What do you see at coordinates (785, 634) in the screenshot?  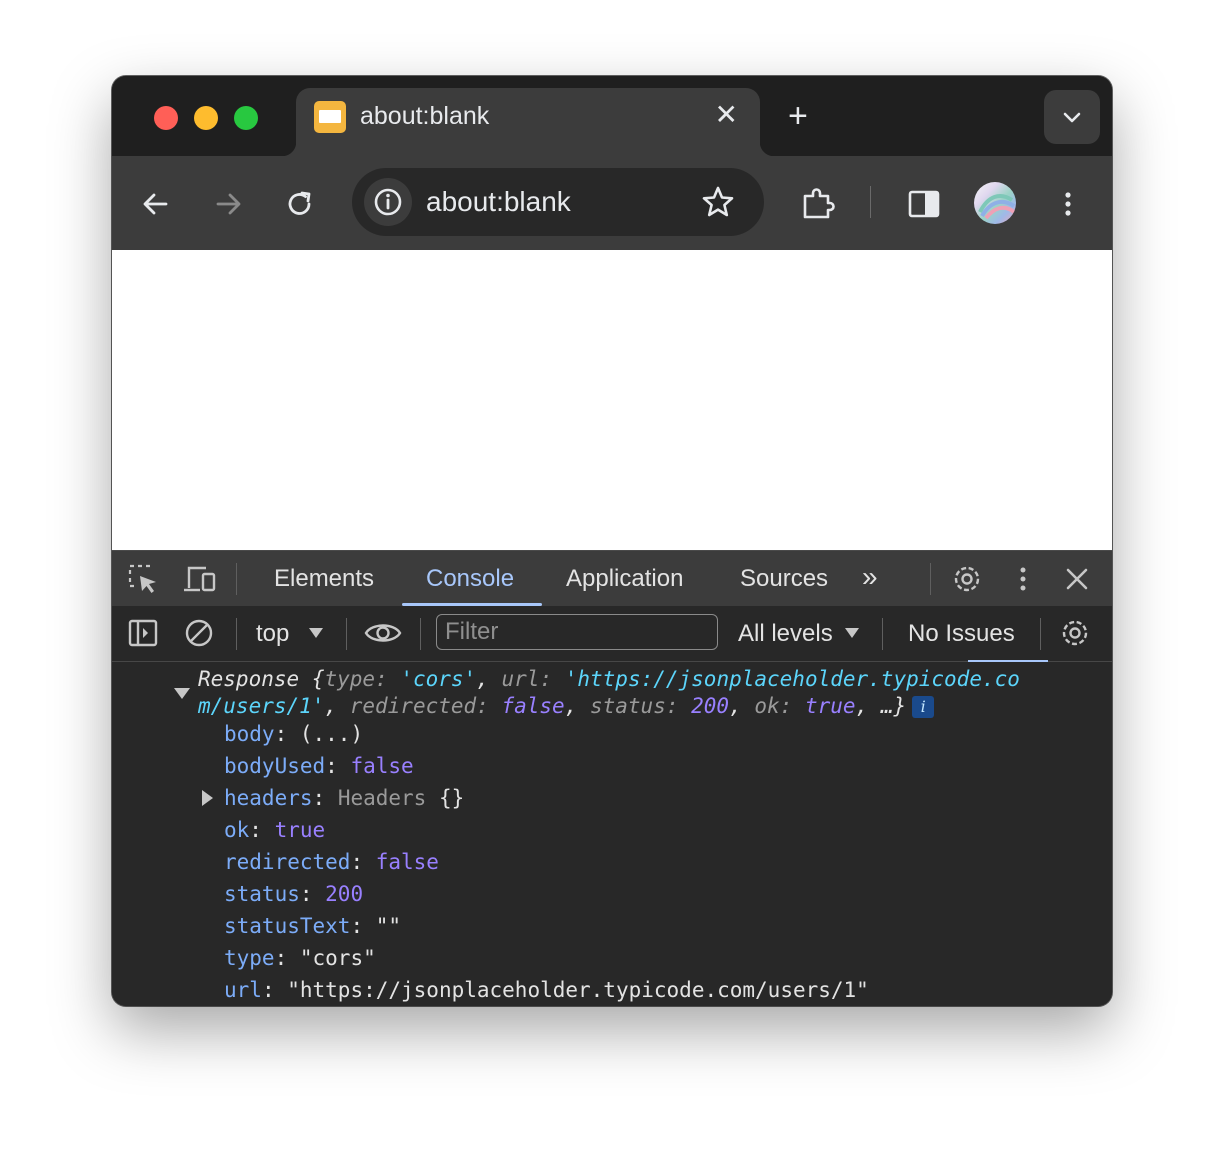 I see `log-levels-dropdown: All levels` at bounding box center [785, 634].